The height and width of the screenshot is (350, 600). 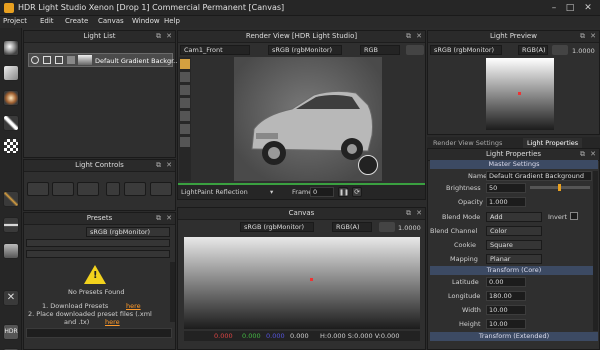 I want to click on menu-window: Window, so click(x=146, y=21).